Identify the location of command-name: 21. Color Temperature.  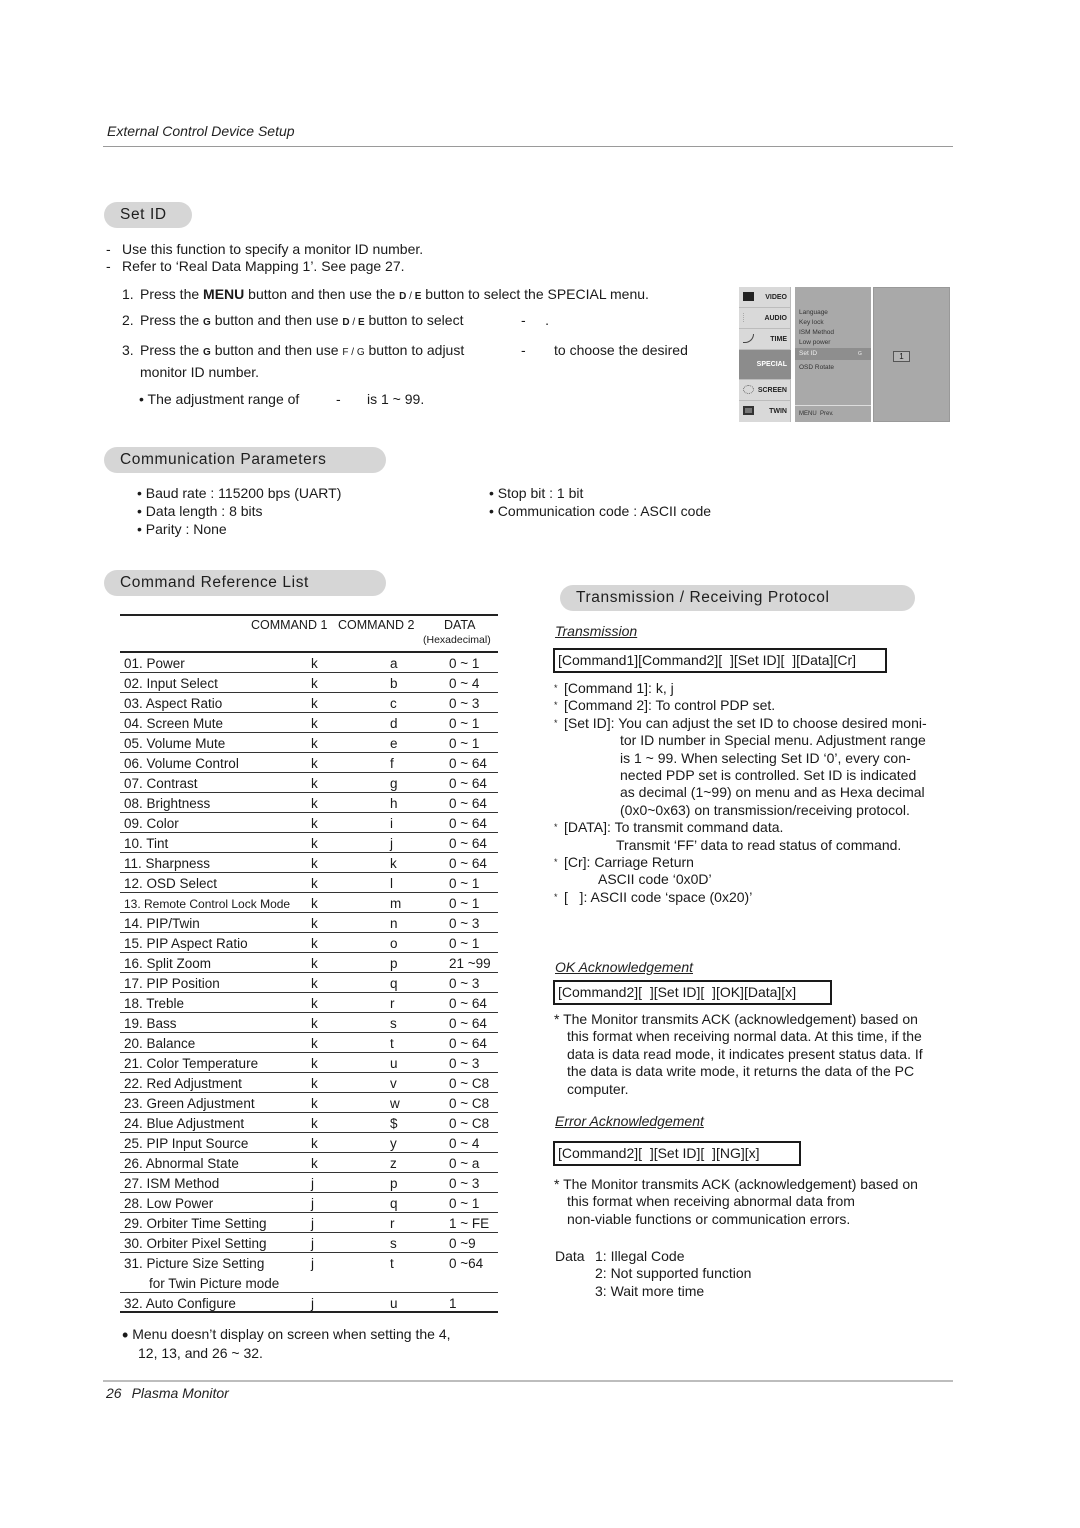
(191, 1063).